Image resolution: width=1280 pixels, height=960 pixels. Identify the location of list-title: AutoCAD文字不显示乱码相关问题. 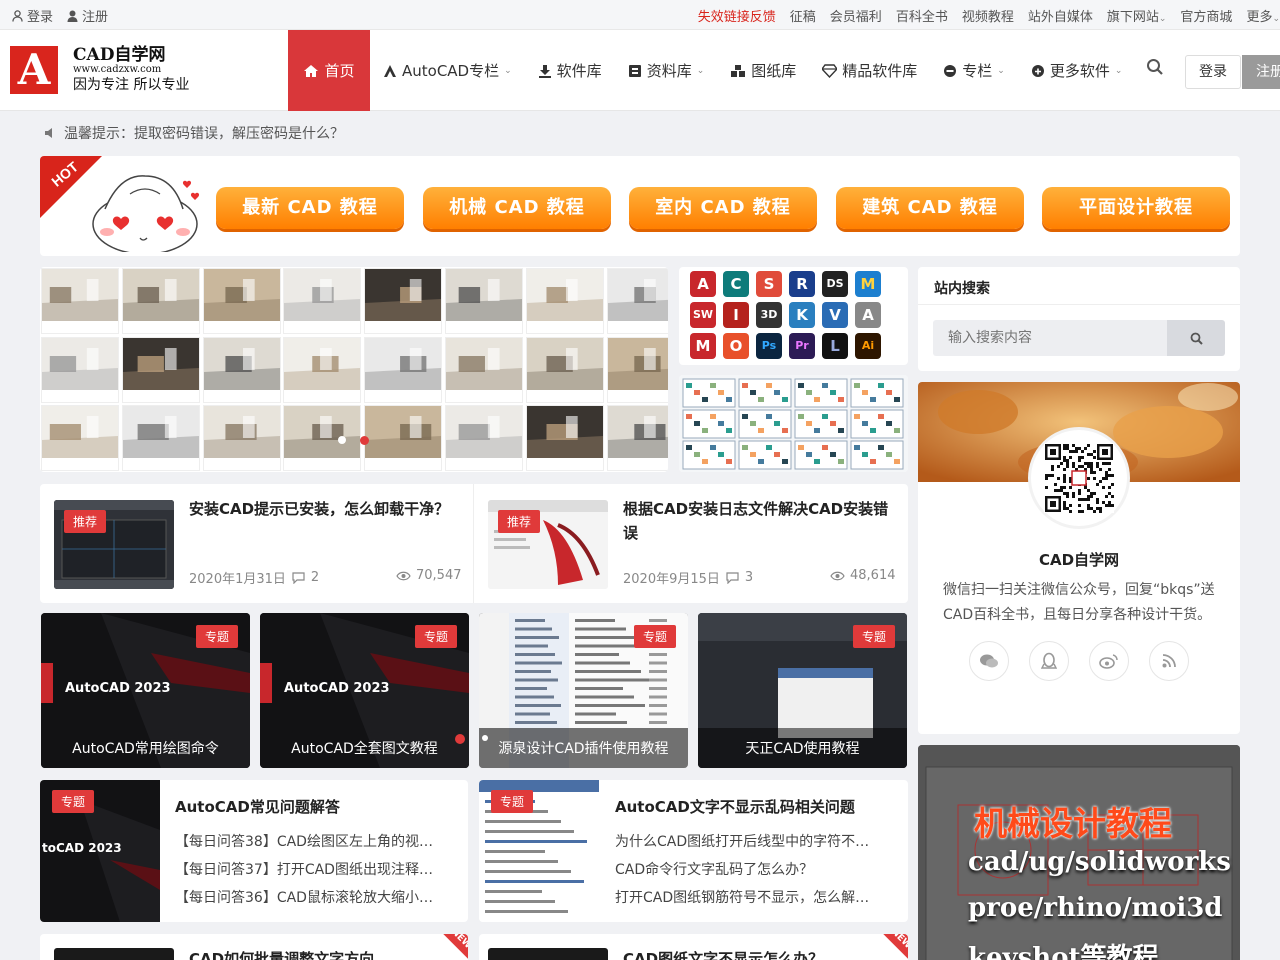
(735, 806).